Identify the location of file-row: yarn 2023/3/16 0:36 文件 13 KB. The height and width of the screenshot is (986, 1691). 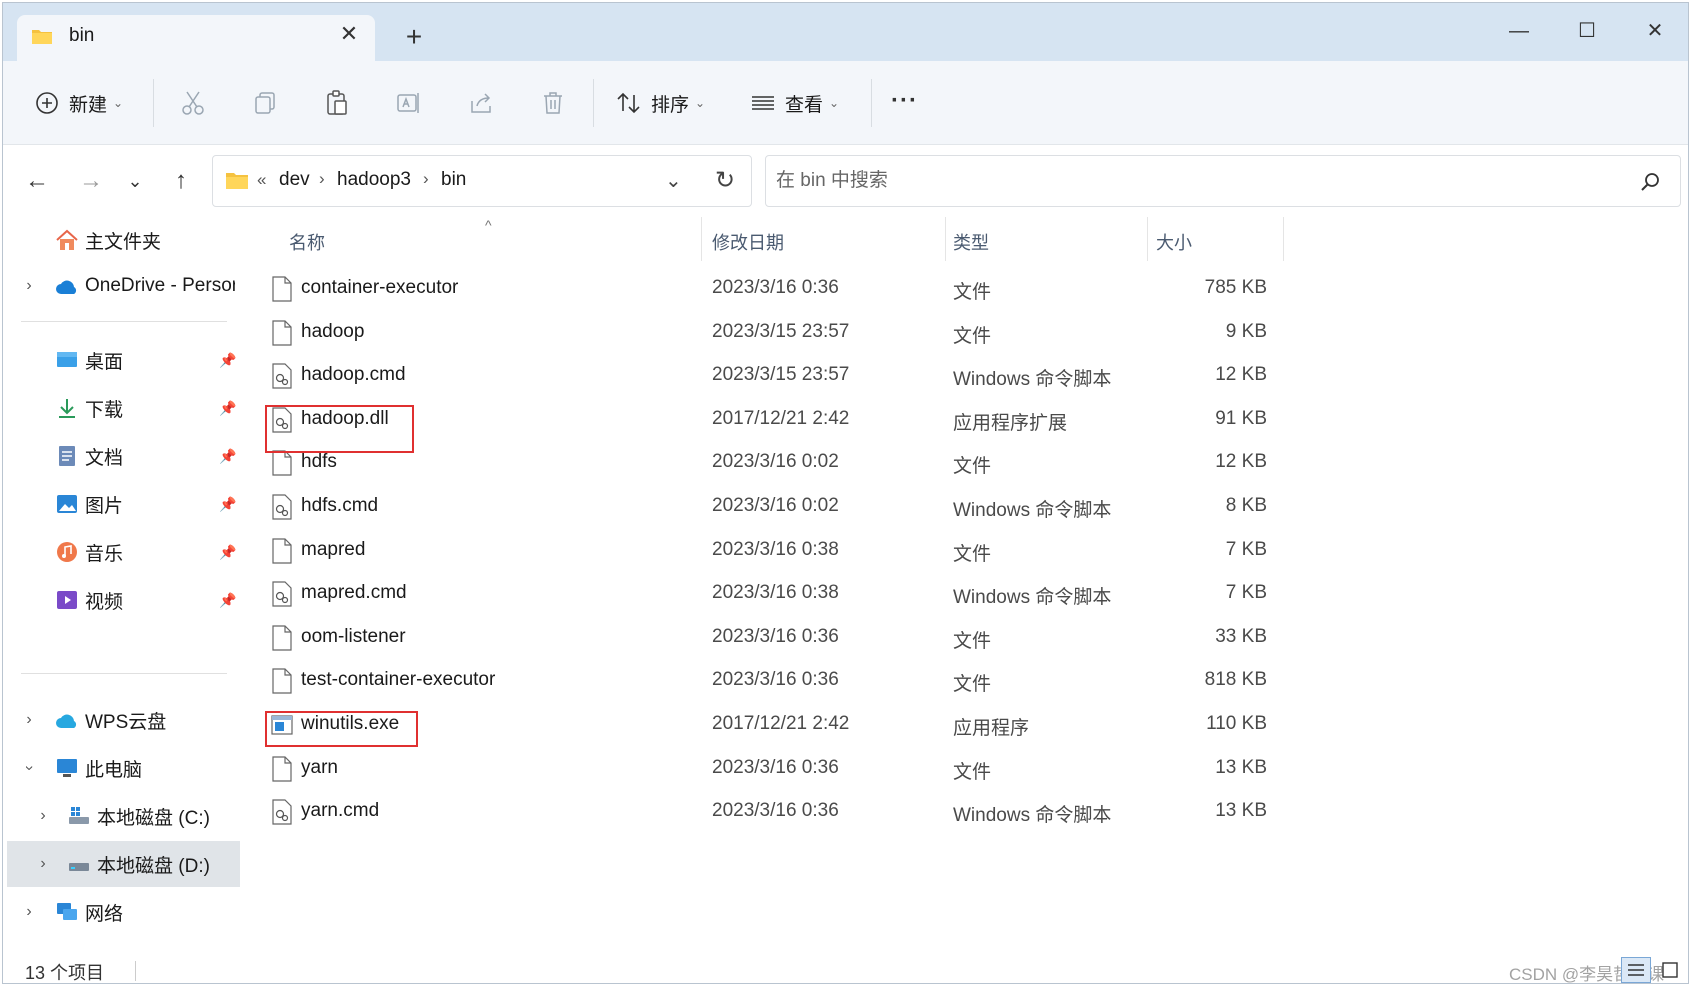
(775, 768).